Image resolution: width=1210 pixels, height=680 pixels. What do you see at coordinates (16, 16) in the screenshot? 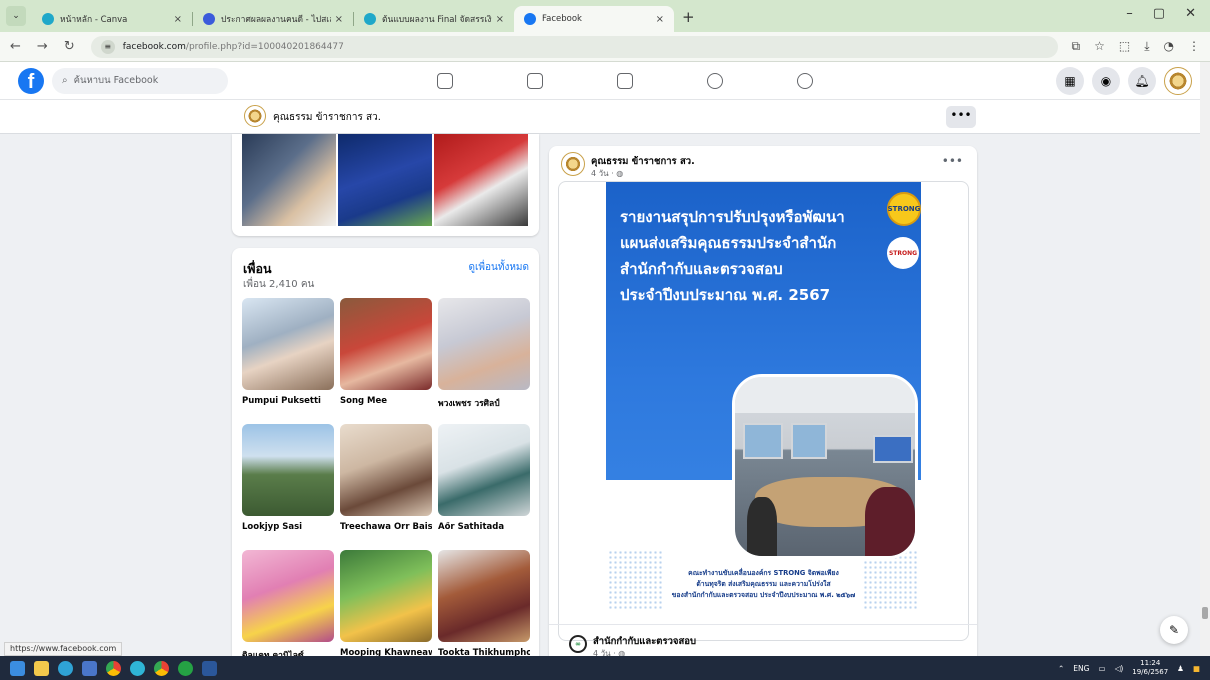
I see `tab-search-icon: ⌄` at bounding box center [16, 16].